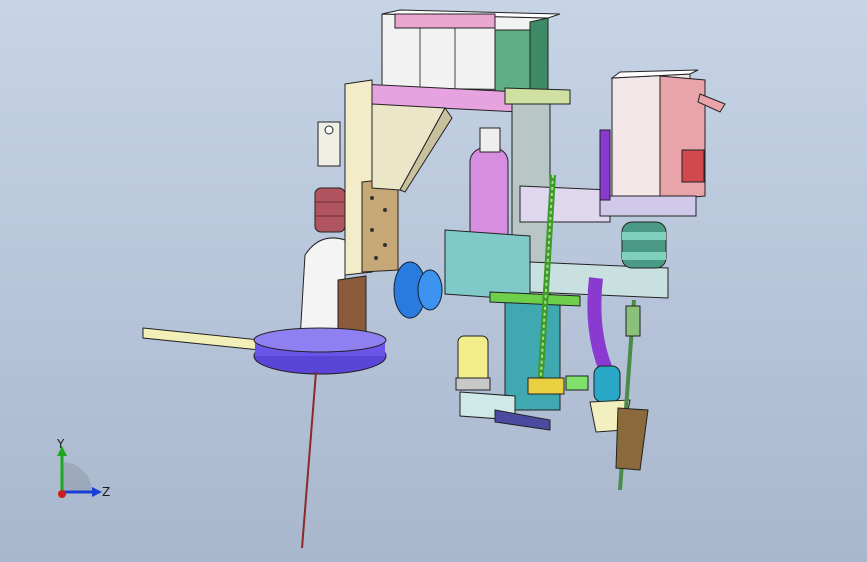 The height and width of the screenshot is (562, 867). What do you see at coordinates (97, 492) in the screenshot?
I see `z-axis-arrow` at bounding box center [97, 492].